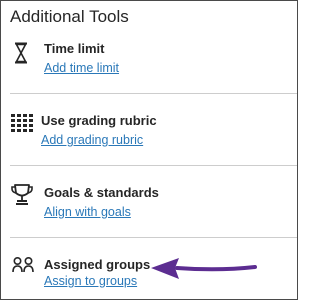 The height and width of the screenshot is (300, 320). I want to click on time-limit-title: Time limit, so click(74, 48).